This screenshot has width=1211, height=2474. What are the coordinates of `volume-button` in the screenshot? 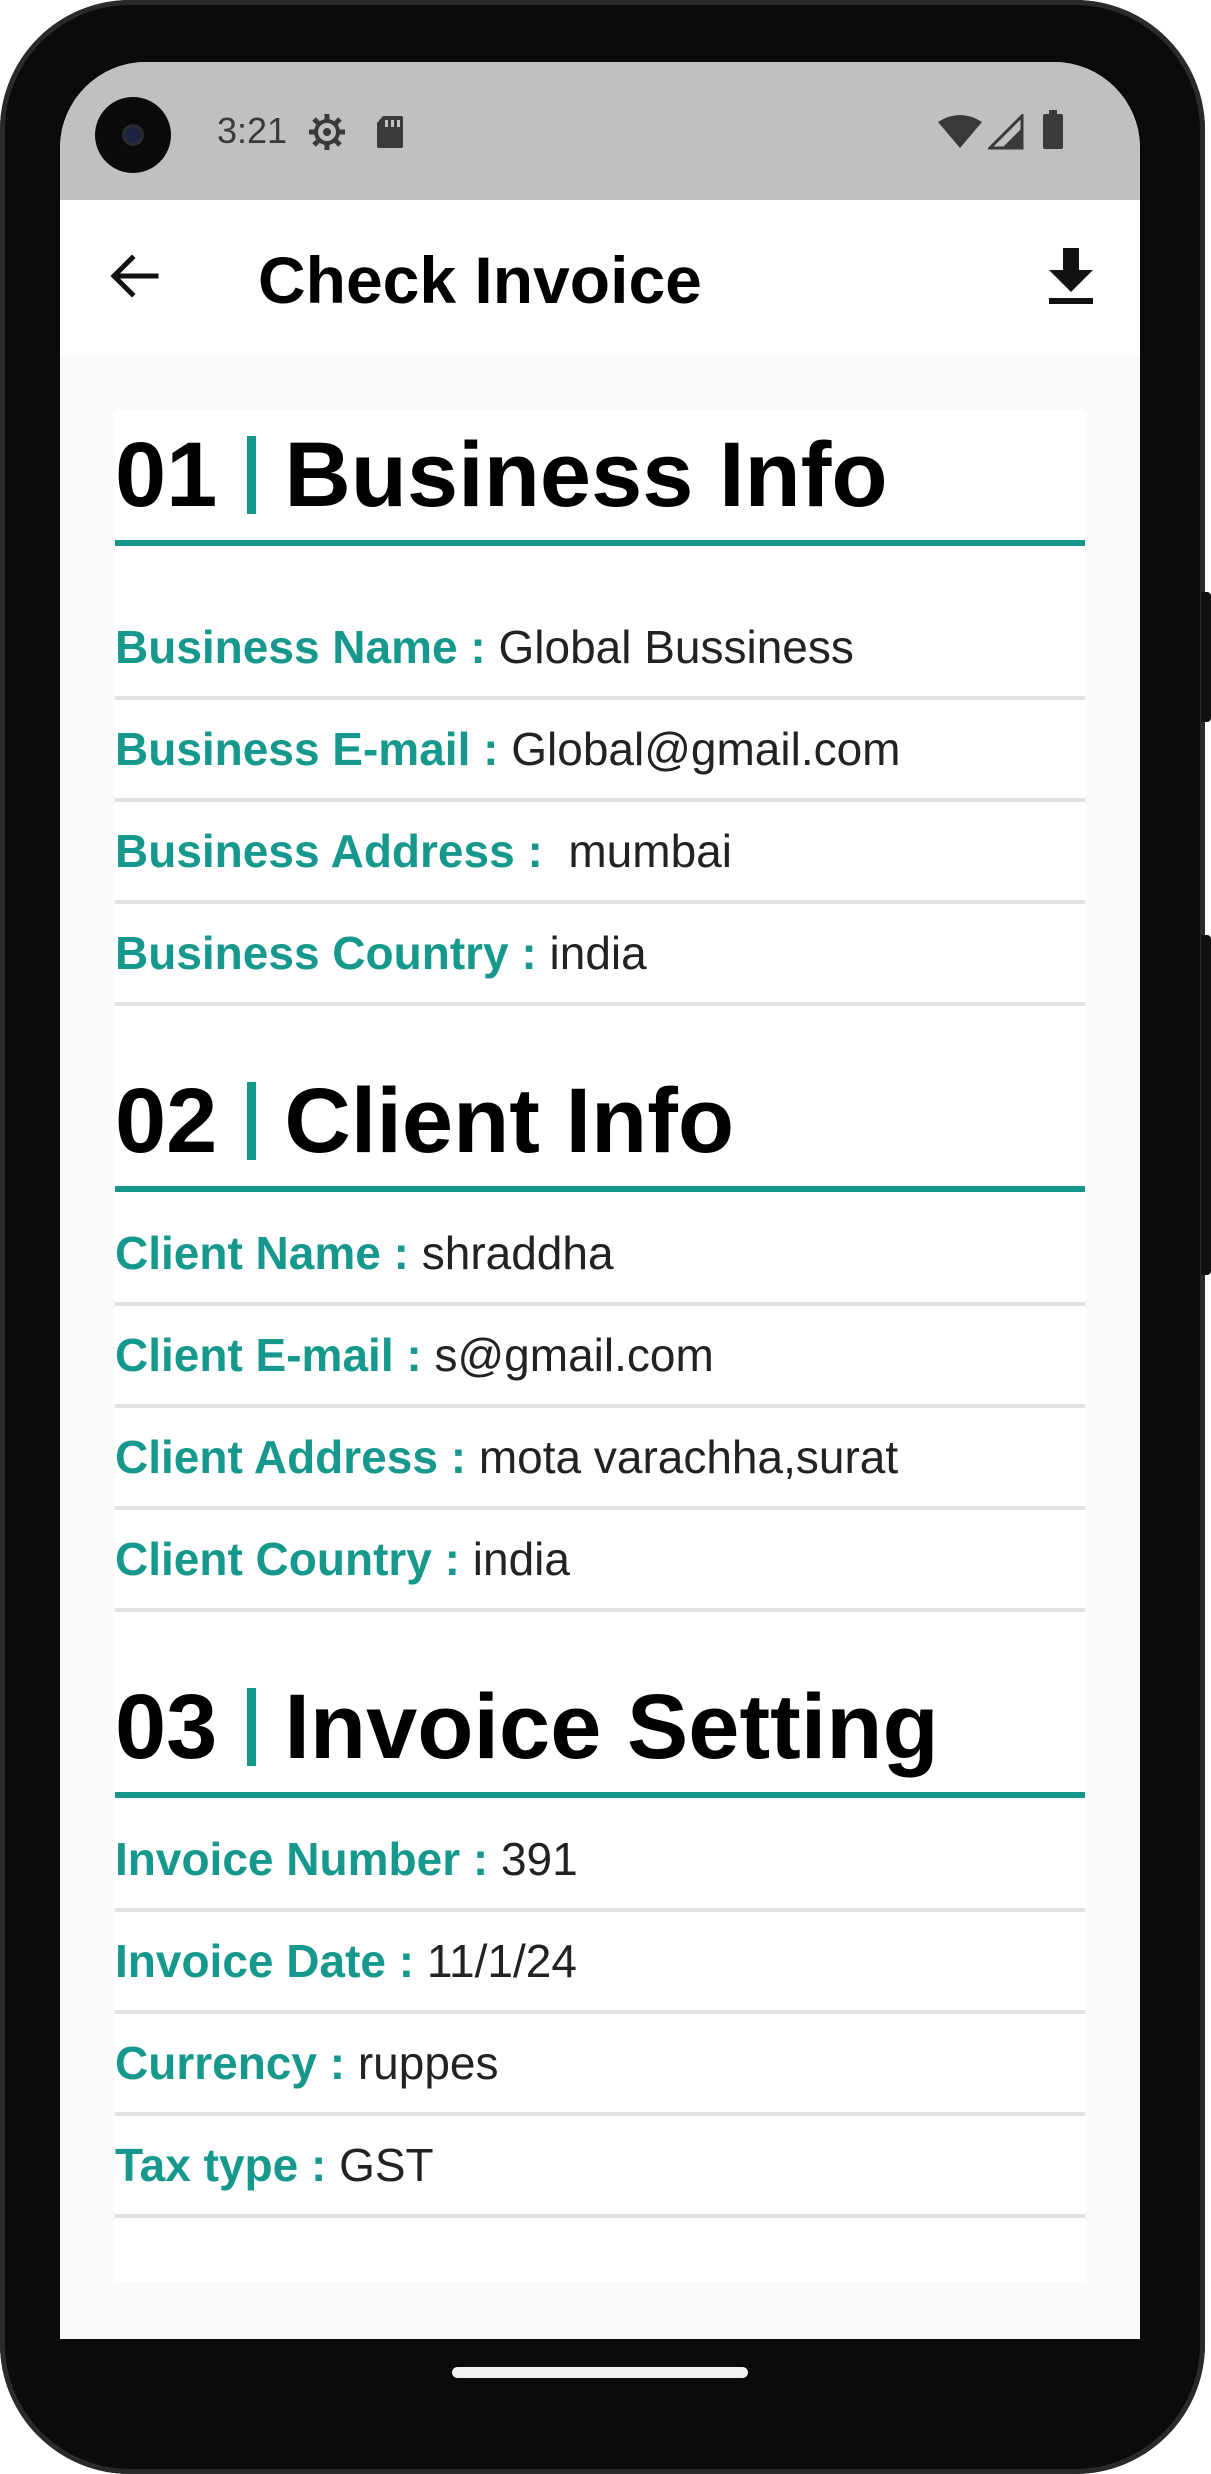 It's located at (1206, 1105).